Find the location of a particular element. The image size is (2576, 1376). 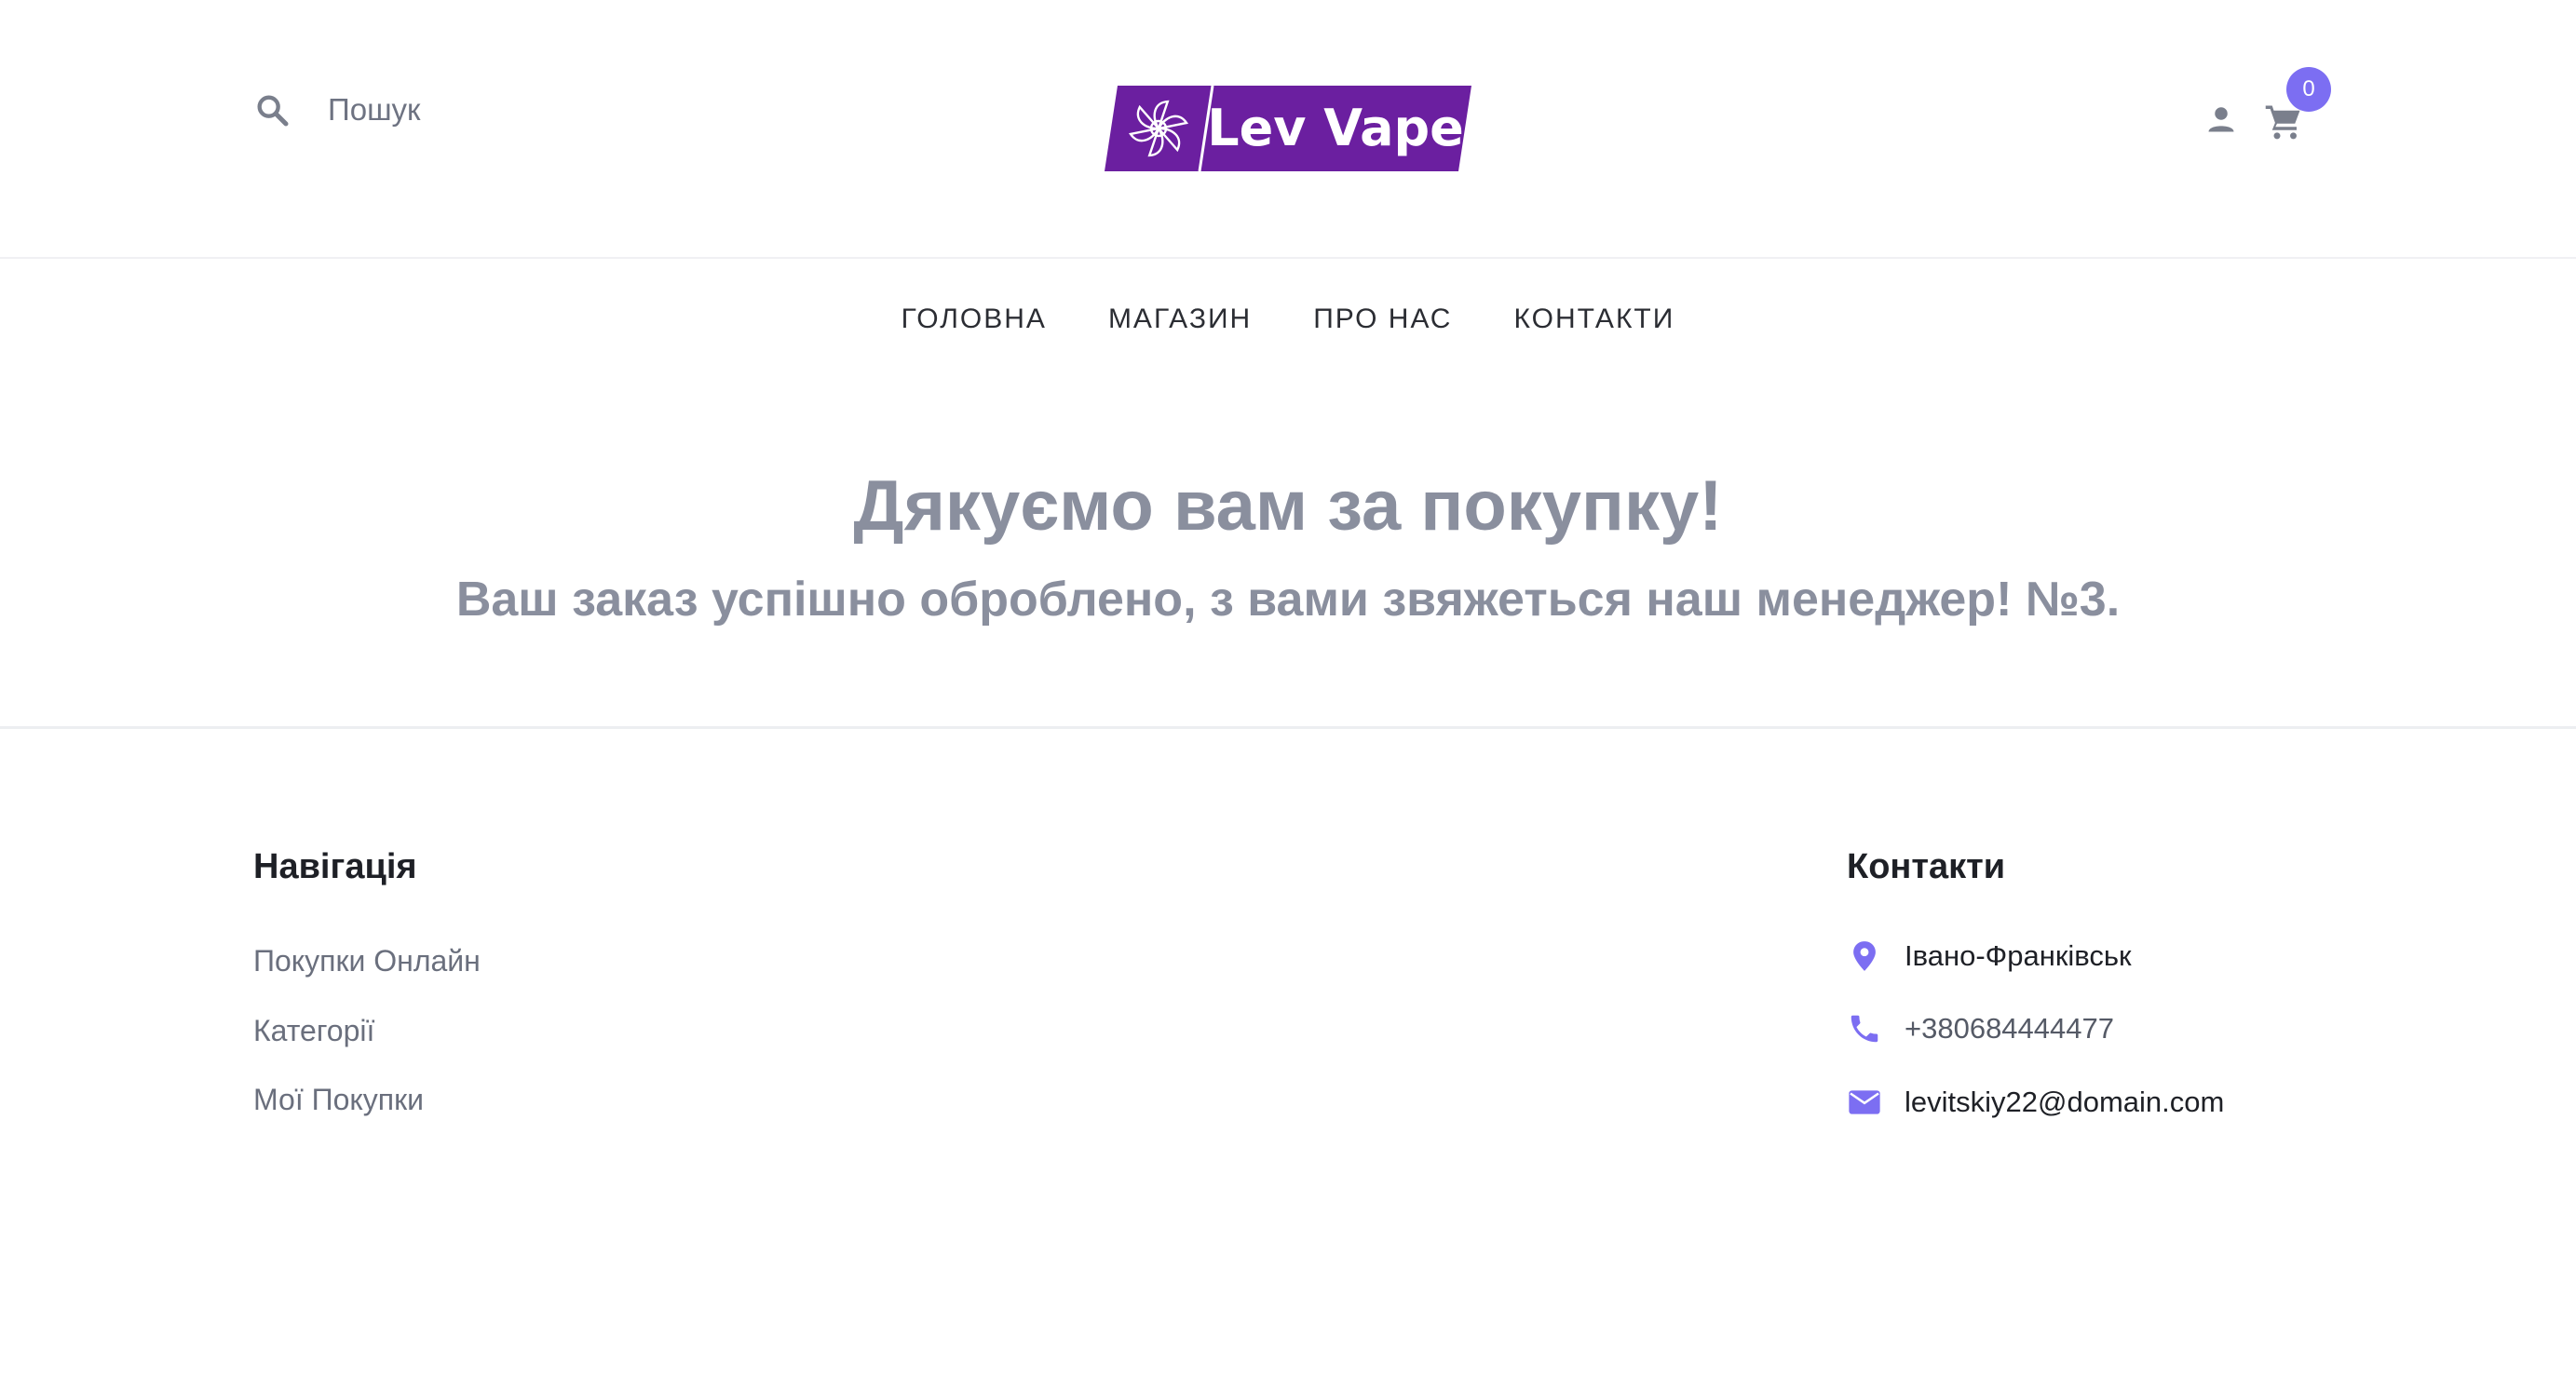

footer-contacts-title: Контакти is located at coordinates (1926, 867).